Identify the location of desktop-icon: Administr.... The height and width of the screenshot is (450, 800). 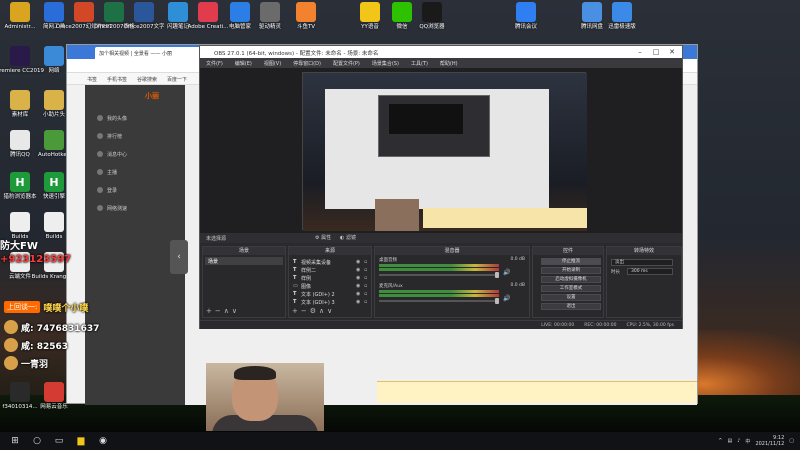
(20, 21).